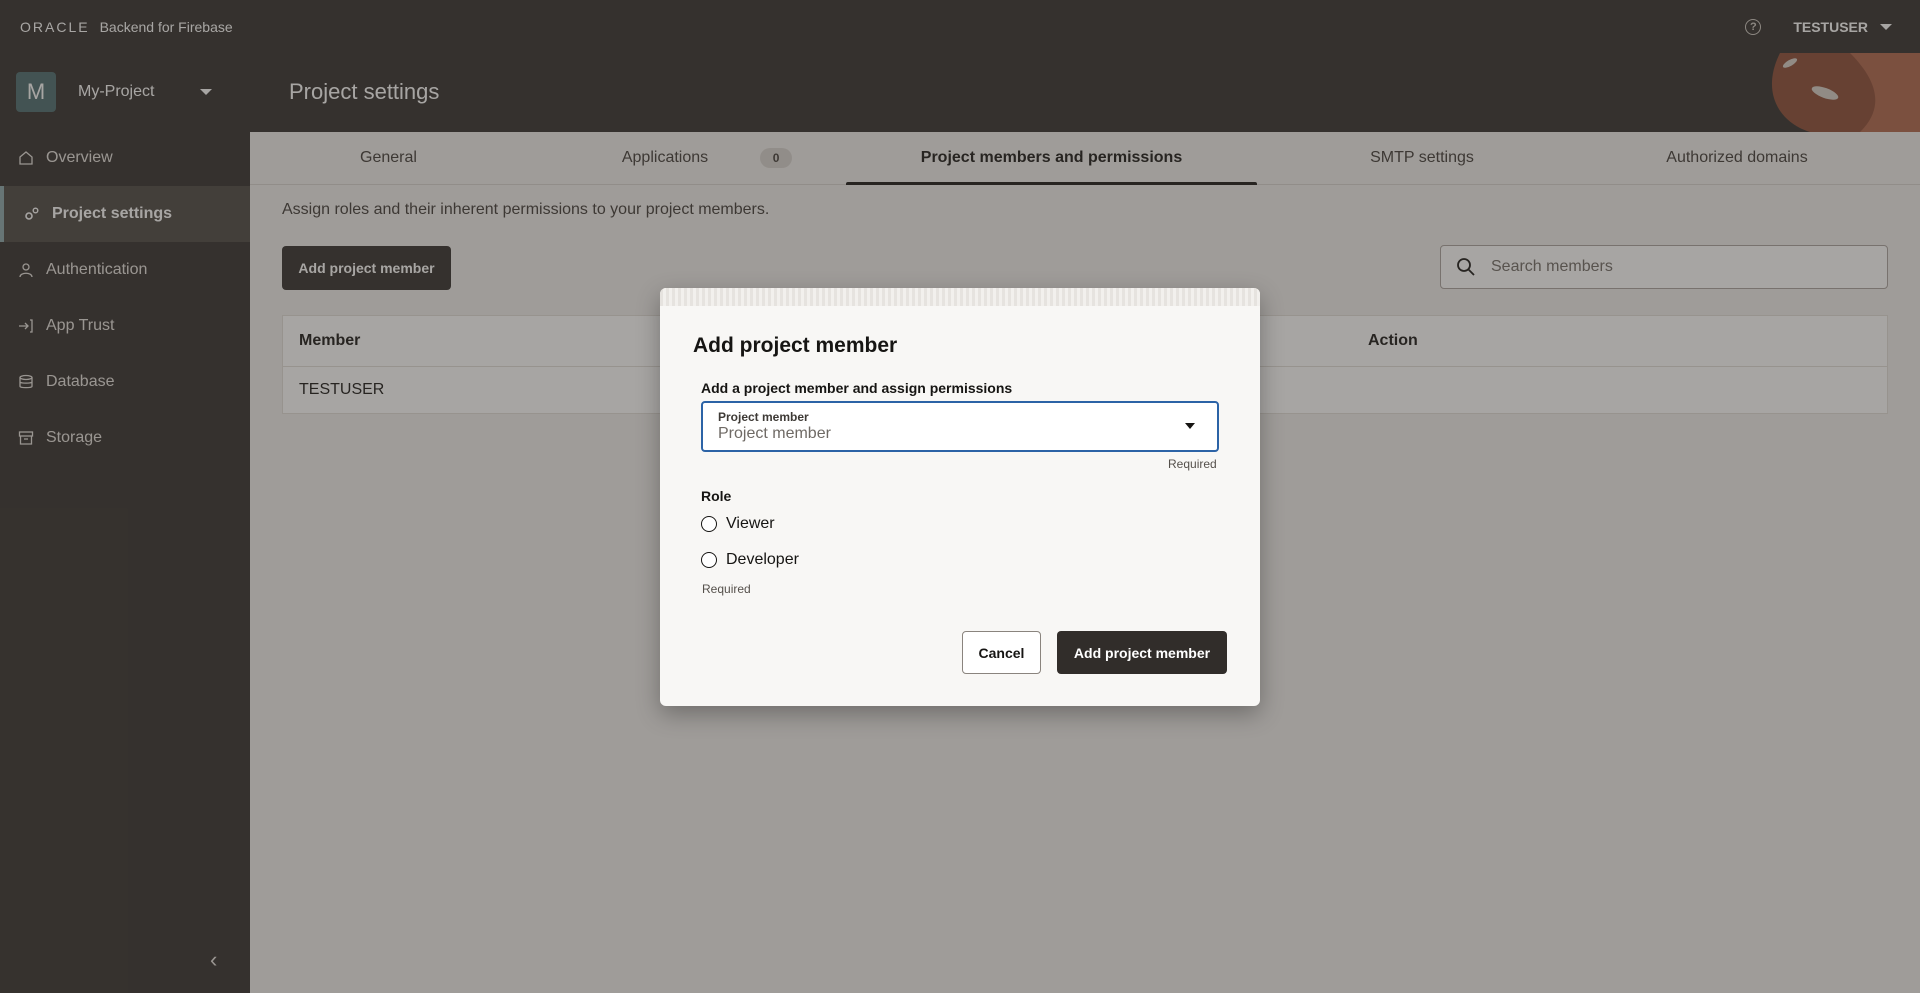  What do you see at coordinates (762, 559) in the screenshot?
I see `radio-label: Developer` at bounding box center [762, 559].